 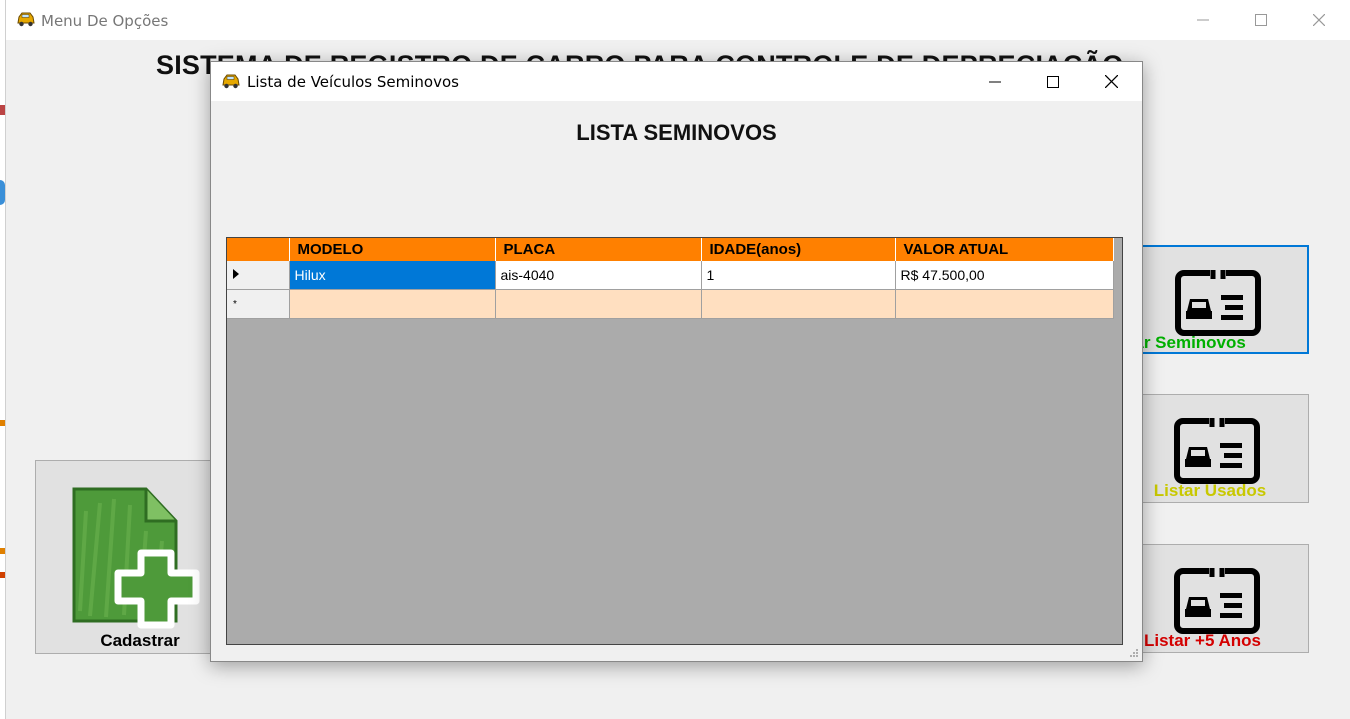 I want to click on child-title-bar: Lista de Veículos Seminovos, so click(x=676, y=81).